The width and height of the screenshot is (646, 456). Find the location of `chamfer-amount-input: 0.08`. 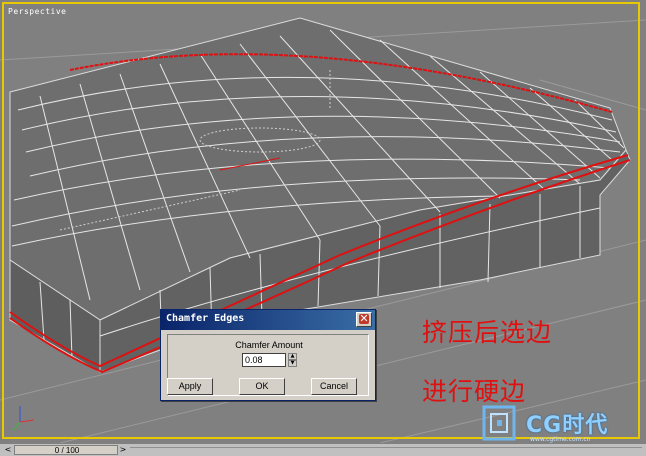

chamfer-amount-input: 0.08 is located at coordinates (264, 360).